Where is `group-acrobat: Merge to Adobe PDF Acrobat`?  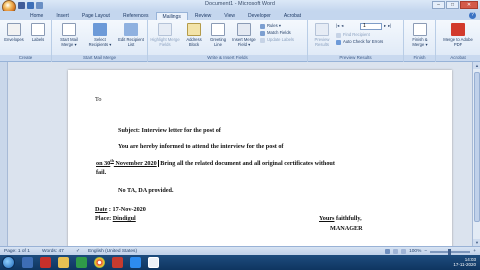 group-acrobat: Merge to Adobe PDF Acrobat is located at coordinates (458, 41).